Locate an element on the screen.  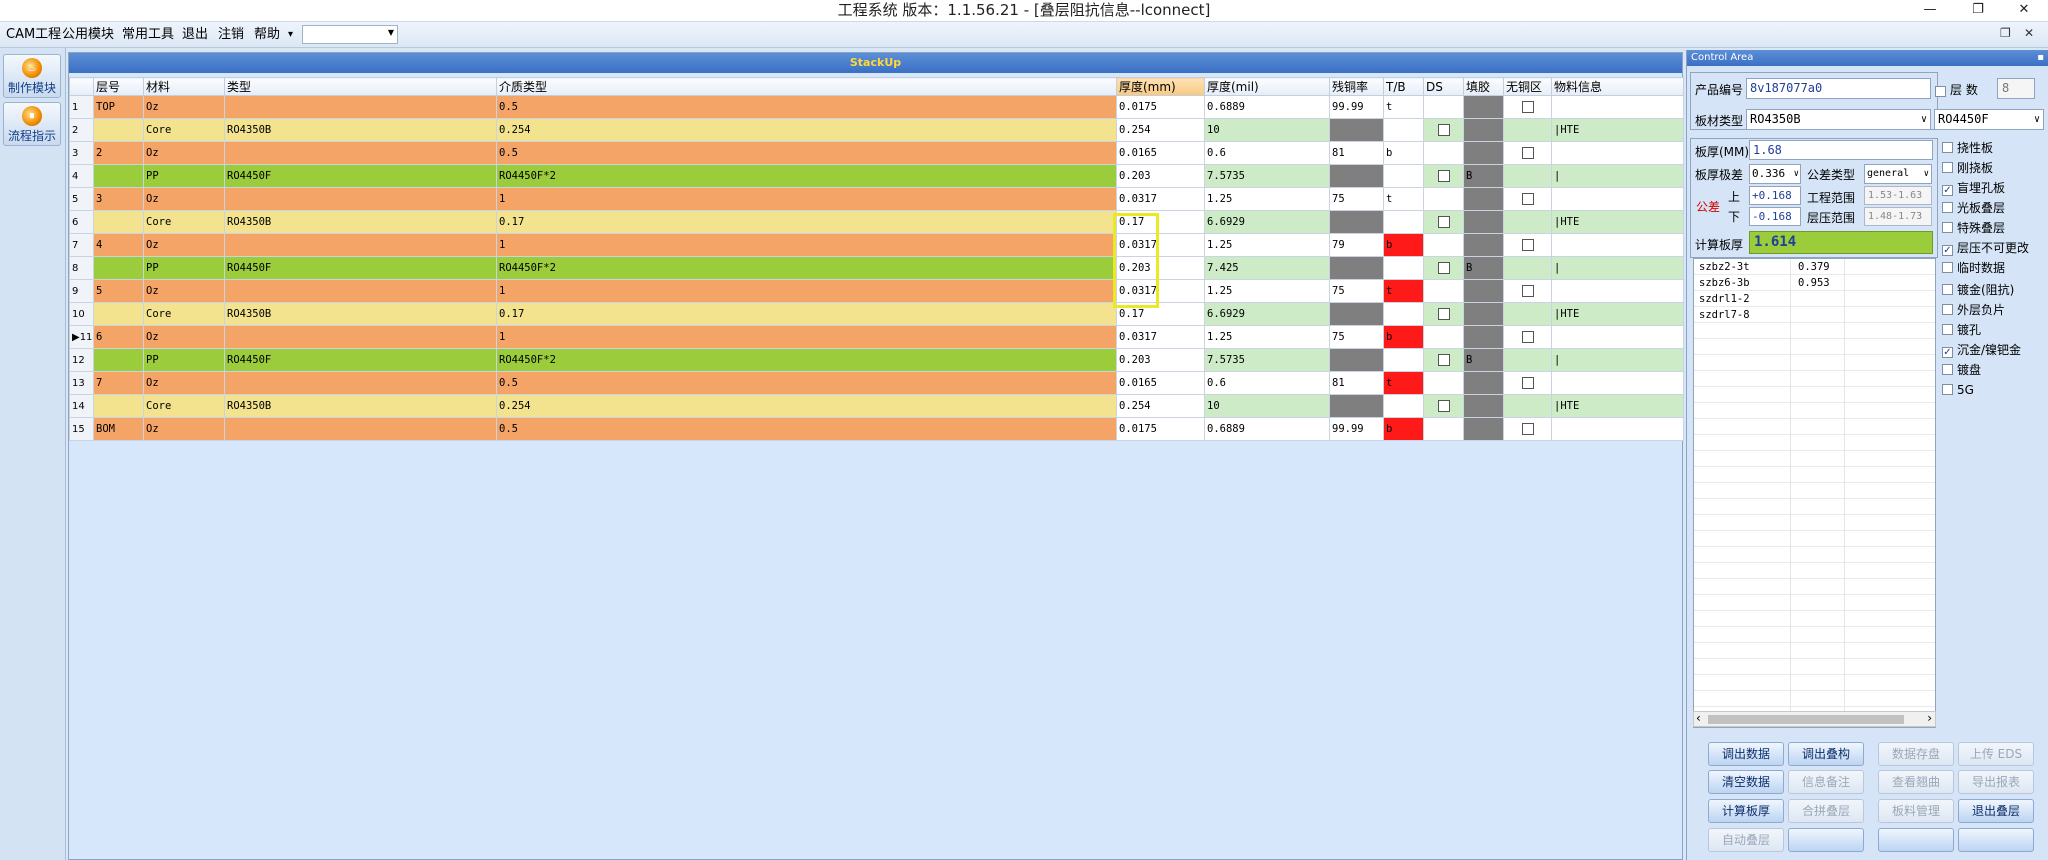
thickness-mm-cell: 0.0175 is located at coordinates (1160, 107).